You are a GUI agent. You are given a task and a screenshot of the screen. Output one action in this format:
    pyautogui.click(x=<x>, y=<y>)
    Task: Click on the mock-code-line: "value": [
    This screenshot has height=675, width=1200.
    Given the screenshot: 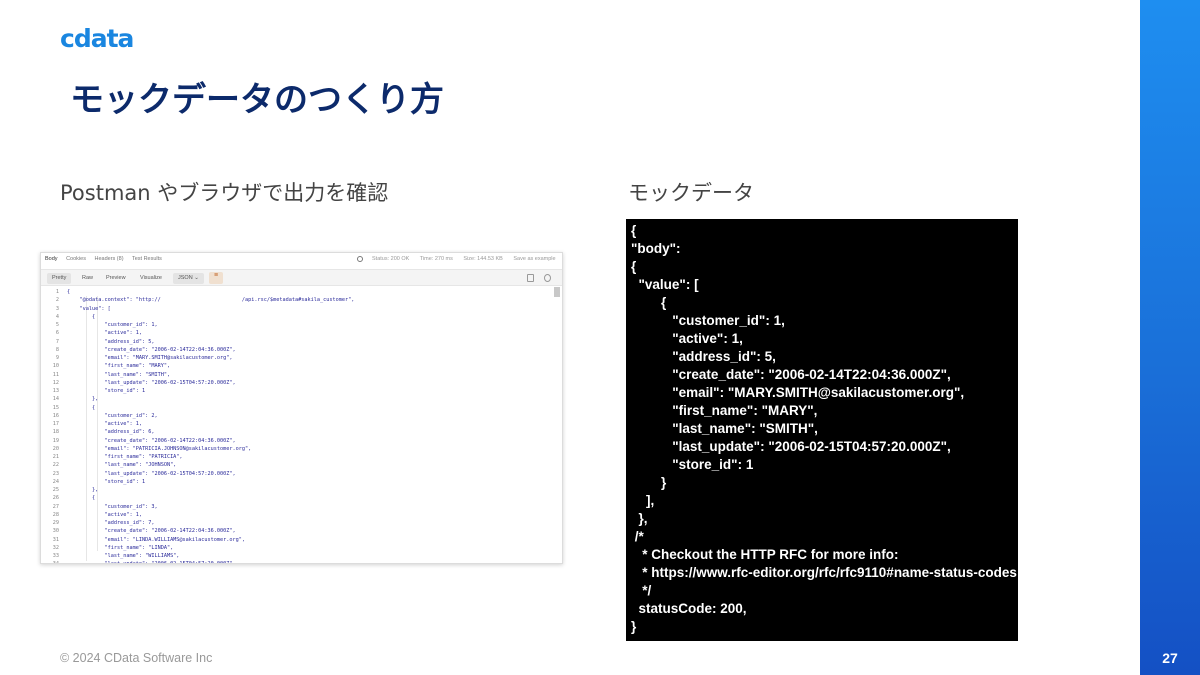 What is the action you would take?
    pyautogui.click(x=665, y=284)
    